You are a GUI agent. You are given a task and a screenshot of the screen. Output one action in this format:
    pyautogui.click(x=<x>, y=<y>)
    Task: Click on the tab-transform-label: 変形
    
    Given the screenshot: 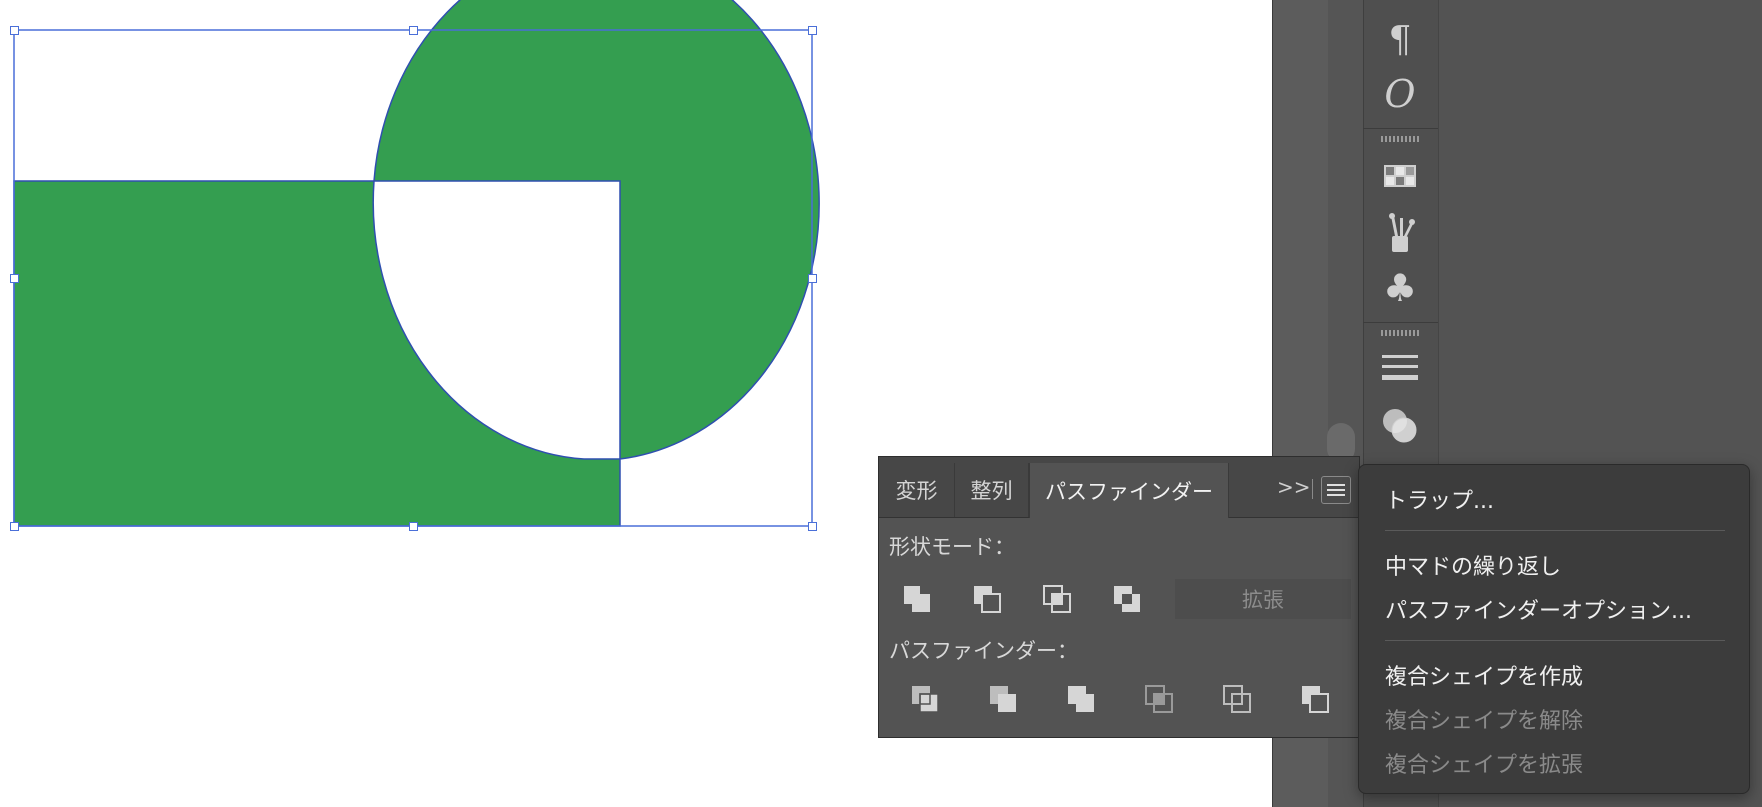 What is the action you would take?
    pyautogui.click(x=916, y=491)
    